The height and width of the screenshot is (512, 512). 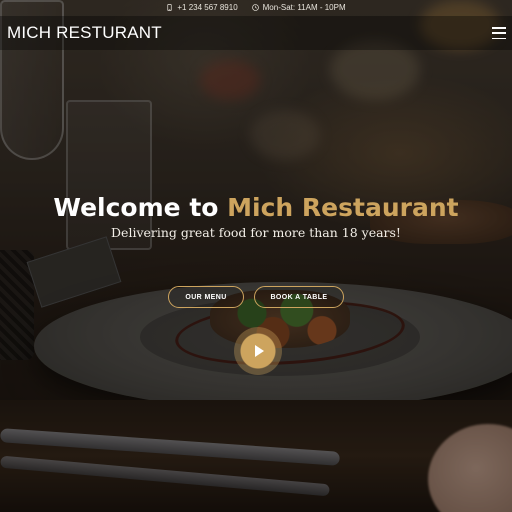 What do you see at coordinates (84, 33) in the screenshot?
I see `site-logo: MICH RESTURANT` at bounding box center [84, 33].